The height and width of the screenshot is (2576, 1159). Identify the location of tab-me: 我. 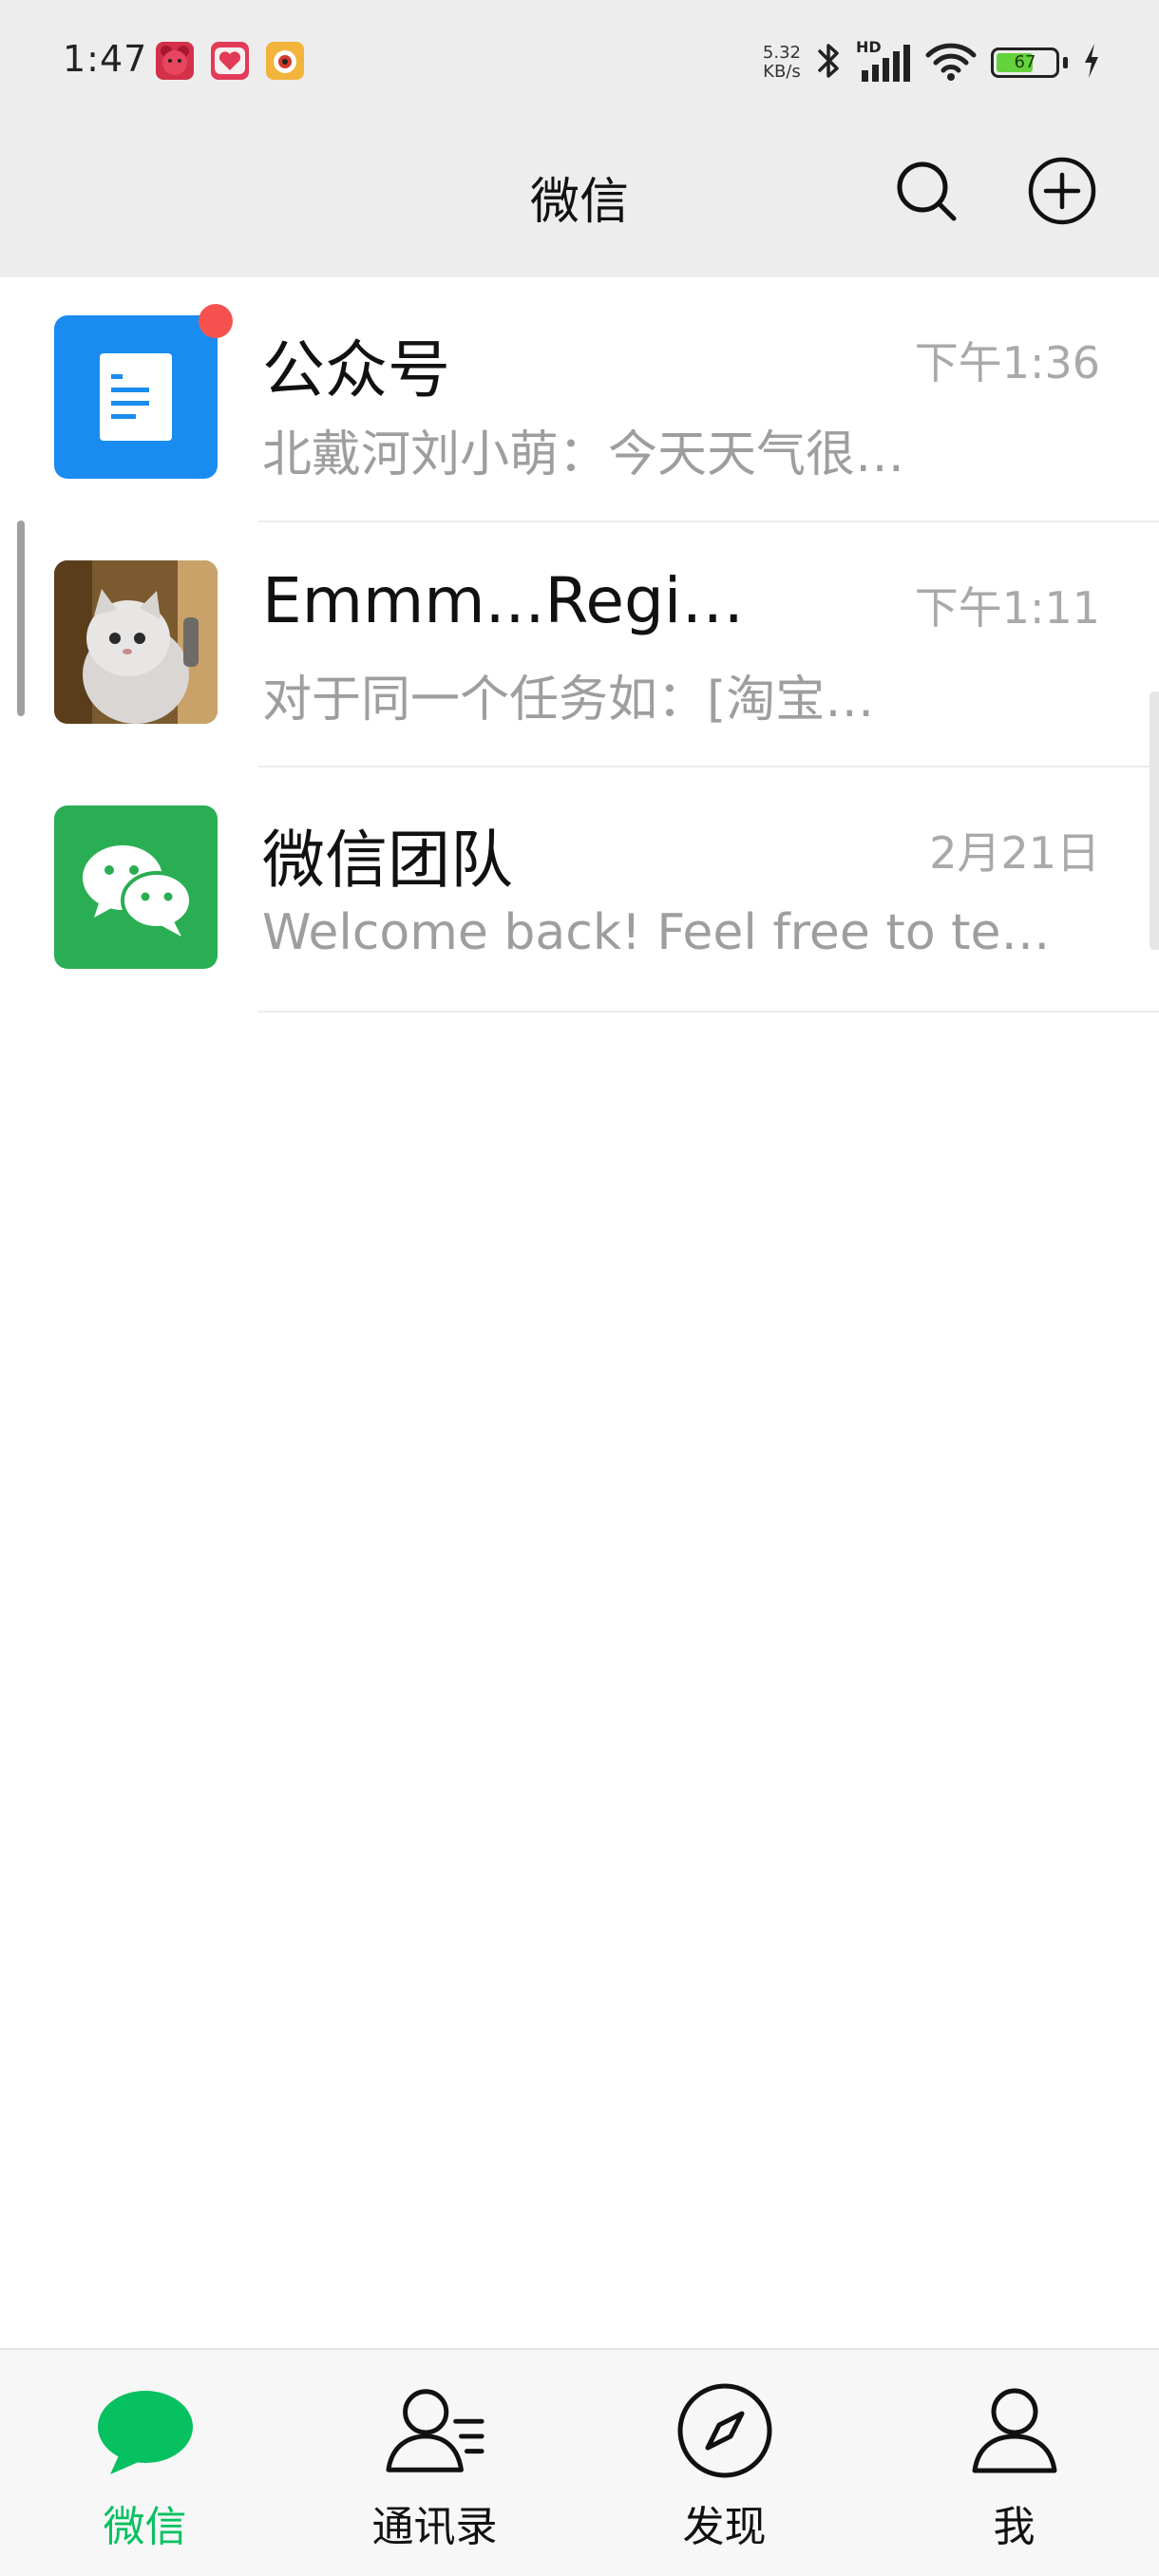
(1014, 2463).